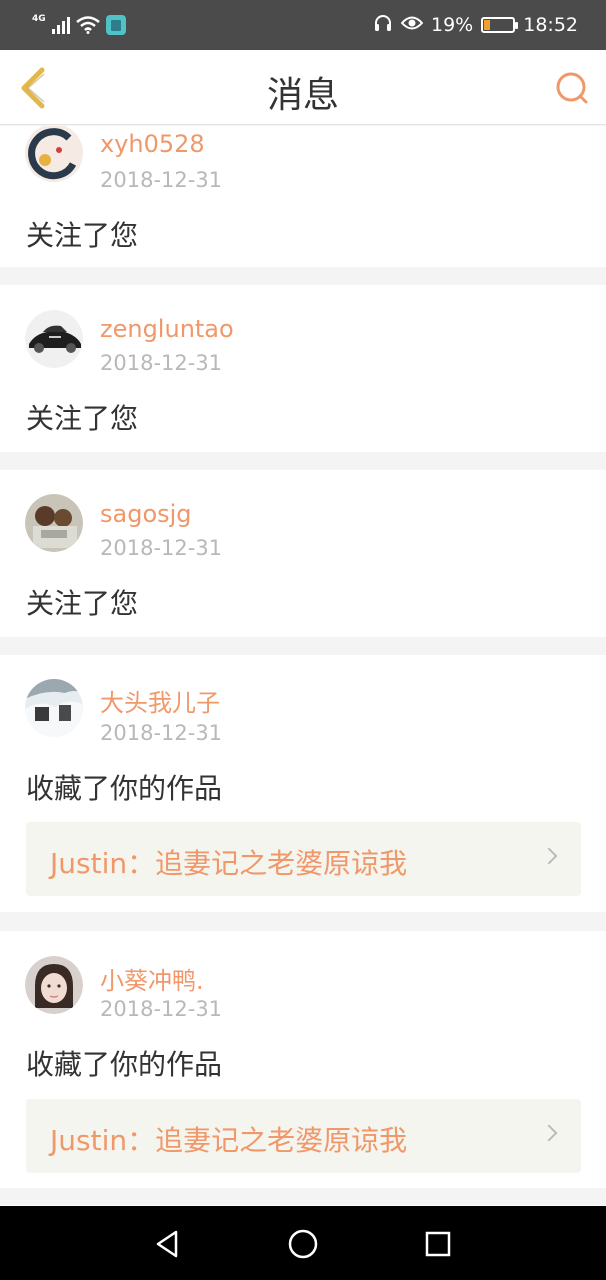 The image size is (606, 1280). I want to click on back-triangle-icon, so click(167, 1244).